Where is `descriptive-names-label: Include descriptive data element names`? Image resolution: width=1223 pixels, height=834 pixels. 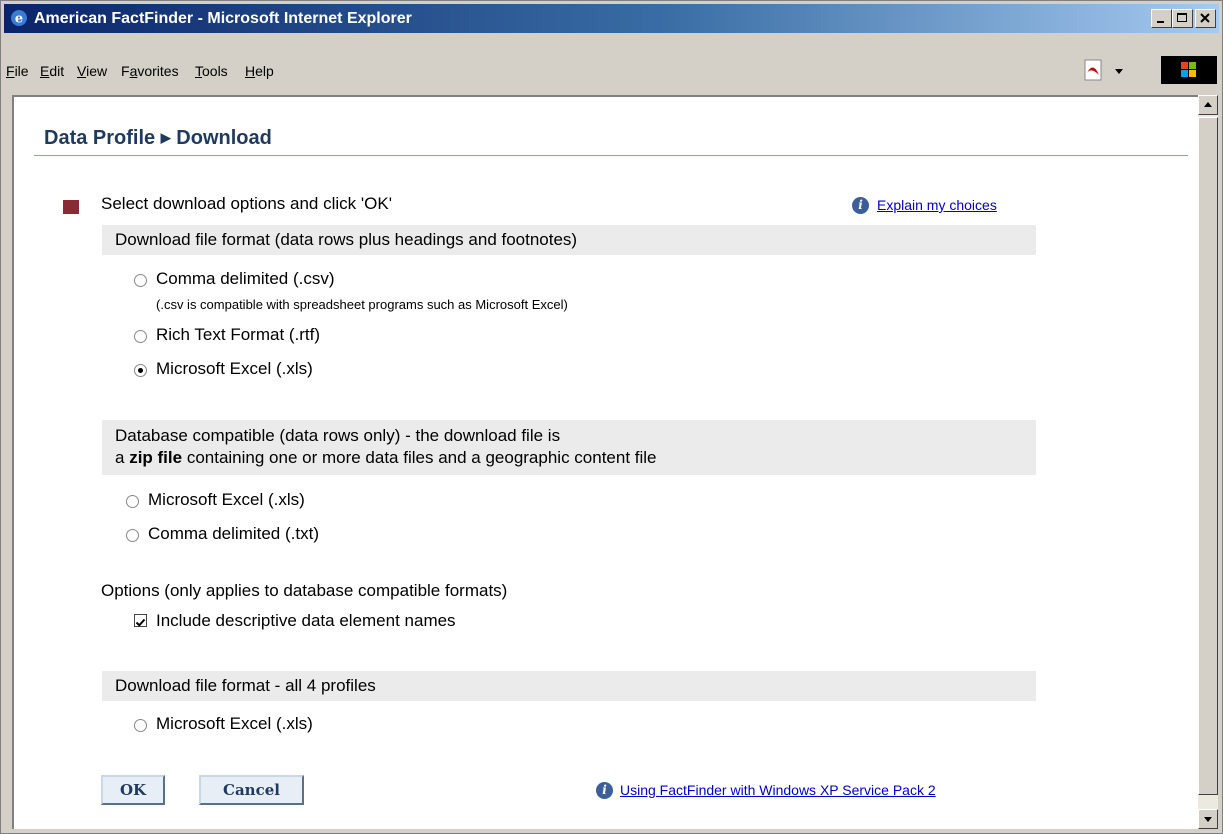 descriptive-names-label: Include descriptive data element names is located at coordinates (306, 620).